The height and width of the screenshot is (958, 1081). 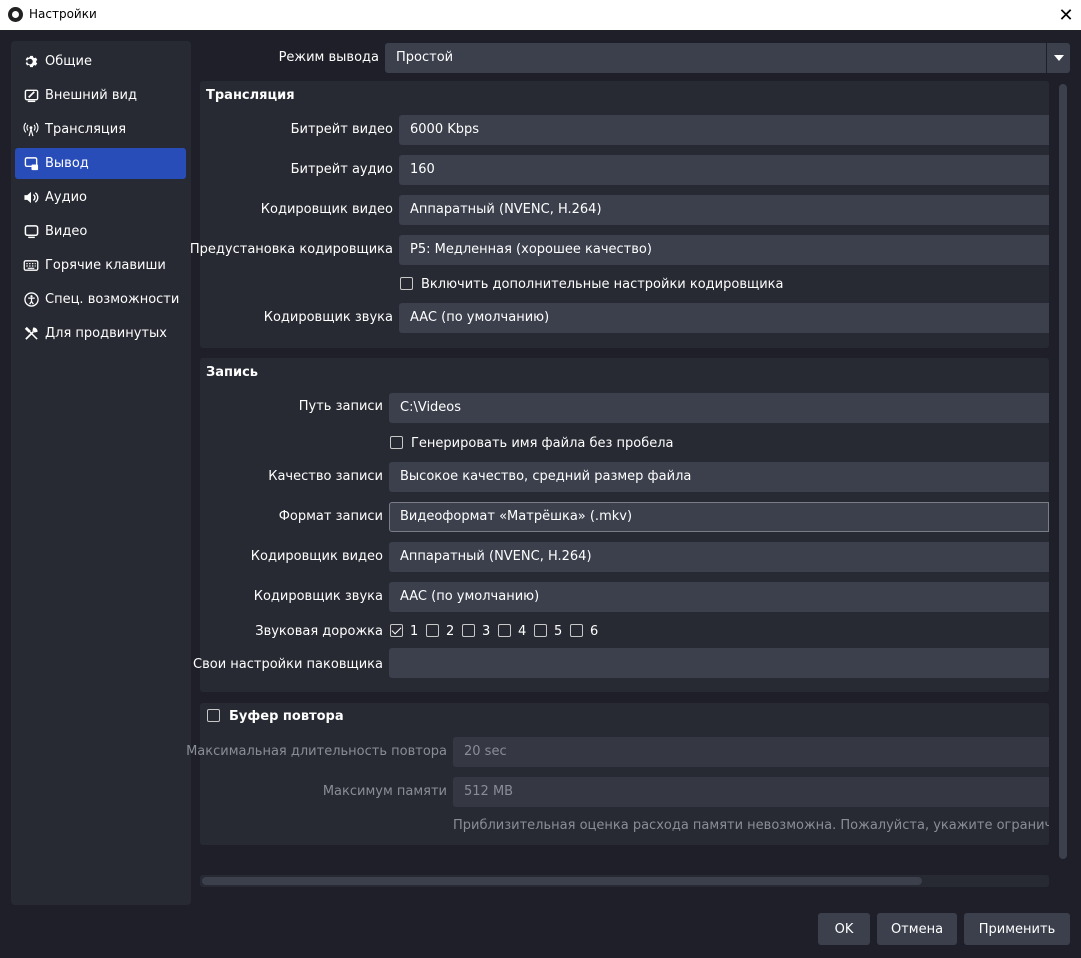 What do you see at coordinates (542, 443) in the screenshot?
I see `no-space-filename-label: Генерировать имя файла без пробела` at bounding box center [542, 443].